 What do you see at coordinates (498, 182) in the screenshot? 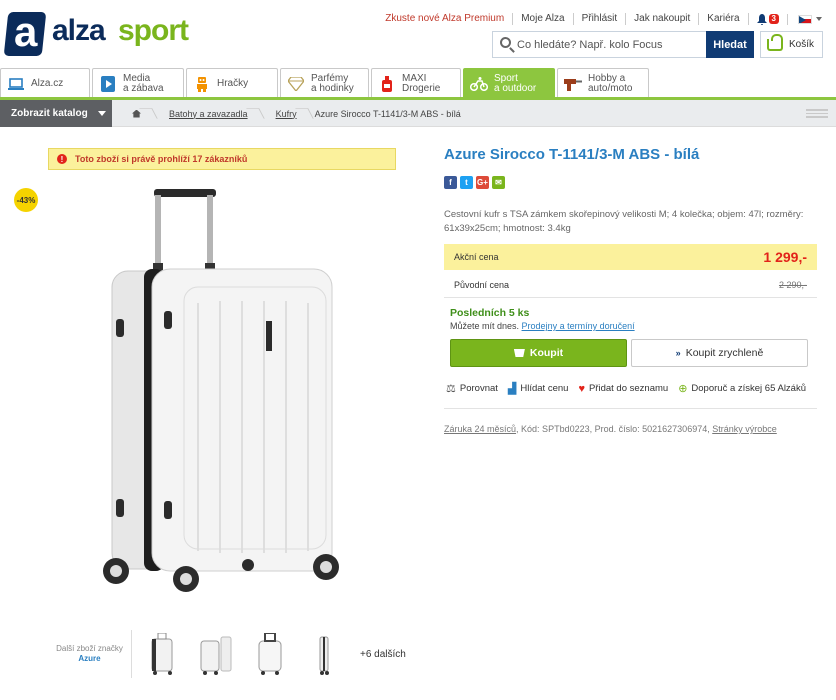
I see `email-icon: ✉` at bounding box center [498, 182].